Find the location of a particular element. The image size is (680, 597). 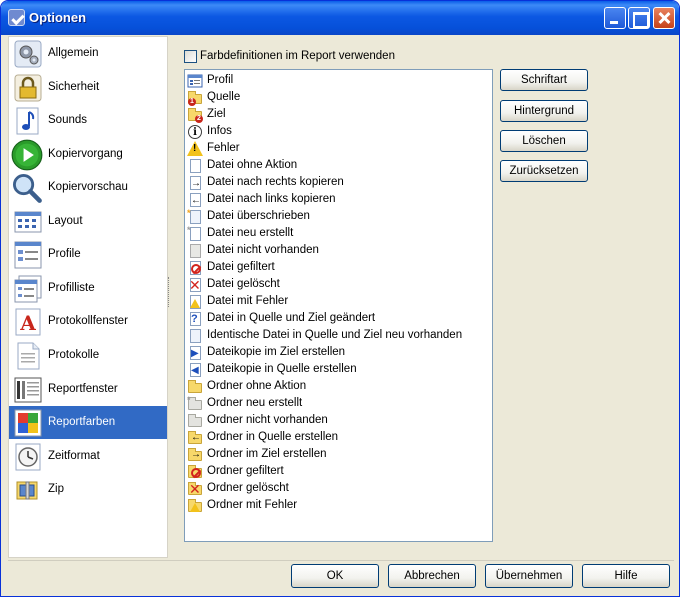

sidebar-item-label: Profile is located at coordinates (64, 254).